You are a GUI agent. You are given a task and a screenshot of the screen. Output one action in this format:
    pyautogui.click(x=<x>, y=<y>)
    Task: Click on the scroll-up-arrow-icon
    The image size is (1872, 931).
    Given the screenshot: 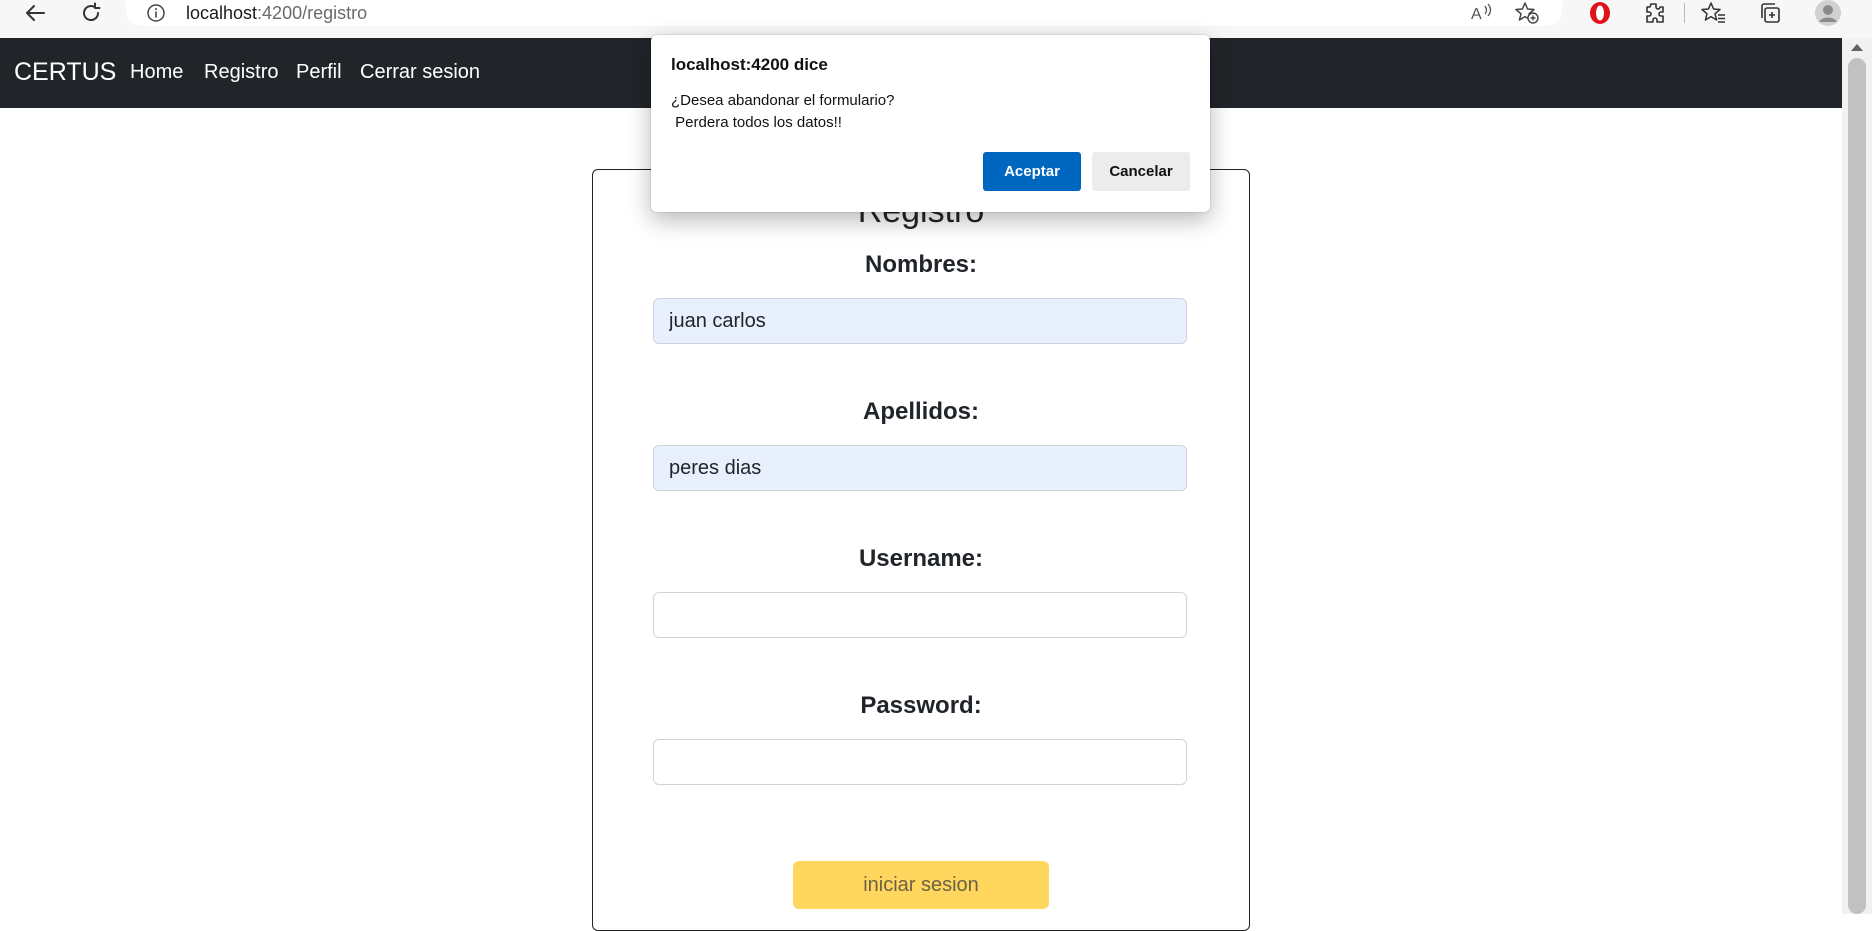 What is the action you would take?
    pyautogui.click(x=1857, y=47)
    